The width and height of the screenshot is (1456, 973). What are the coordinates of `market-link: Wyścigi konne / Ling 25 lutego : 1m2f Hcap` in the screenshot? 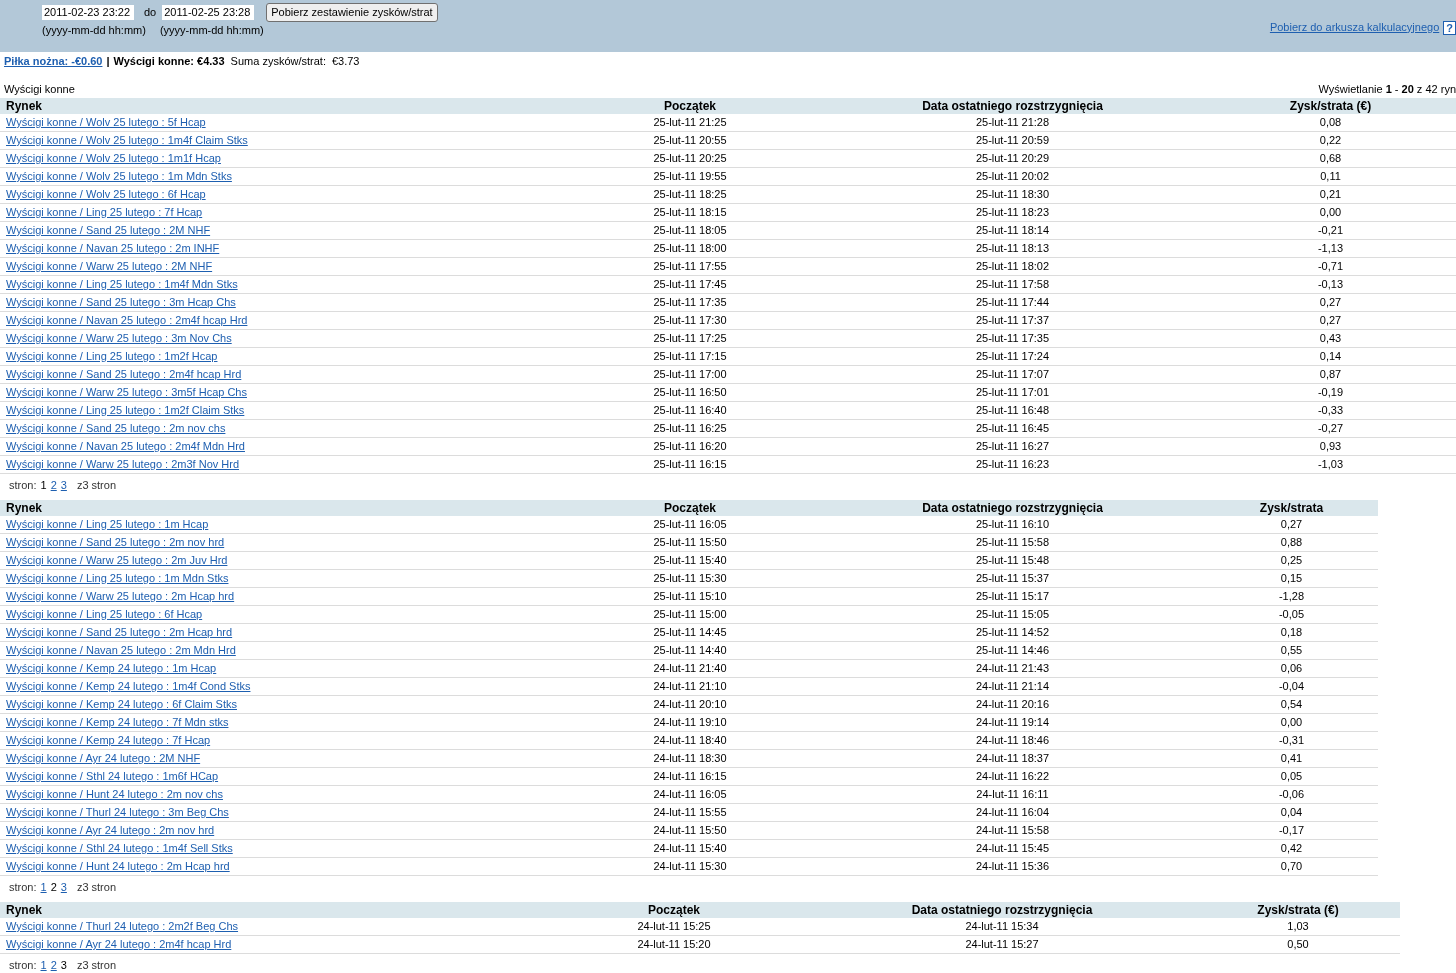 It's located at (112, 356).